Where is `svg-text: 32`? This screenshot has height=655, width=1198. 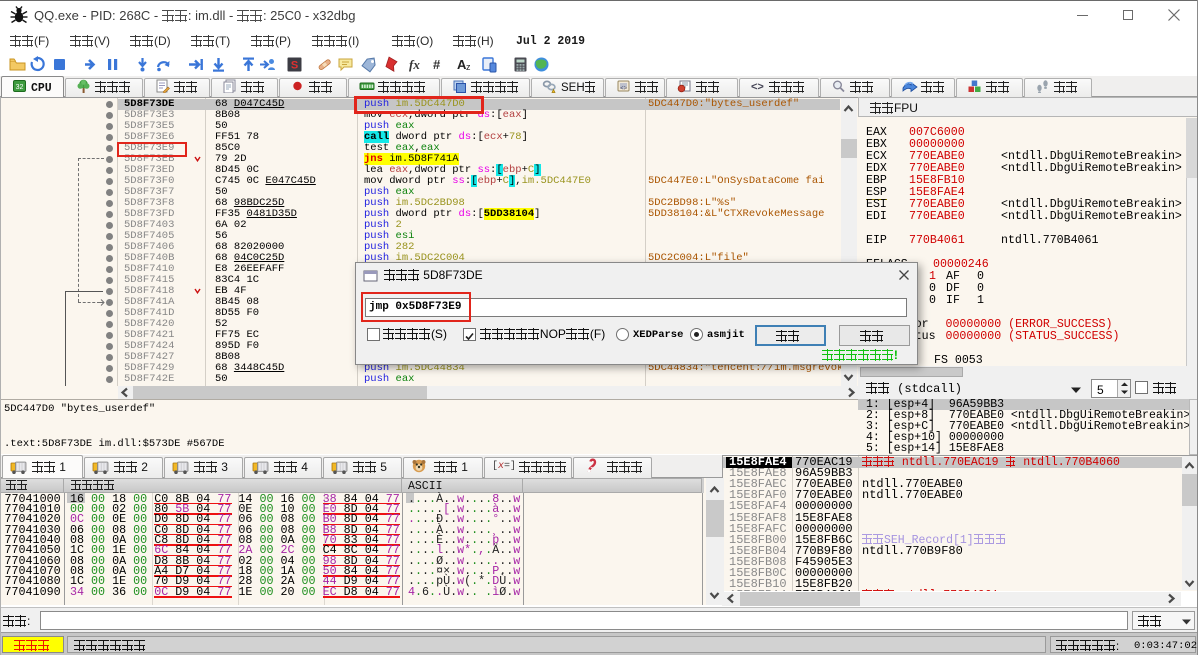
svg-text: 32 is located at coordinates (20, 87).